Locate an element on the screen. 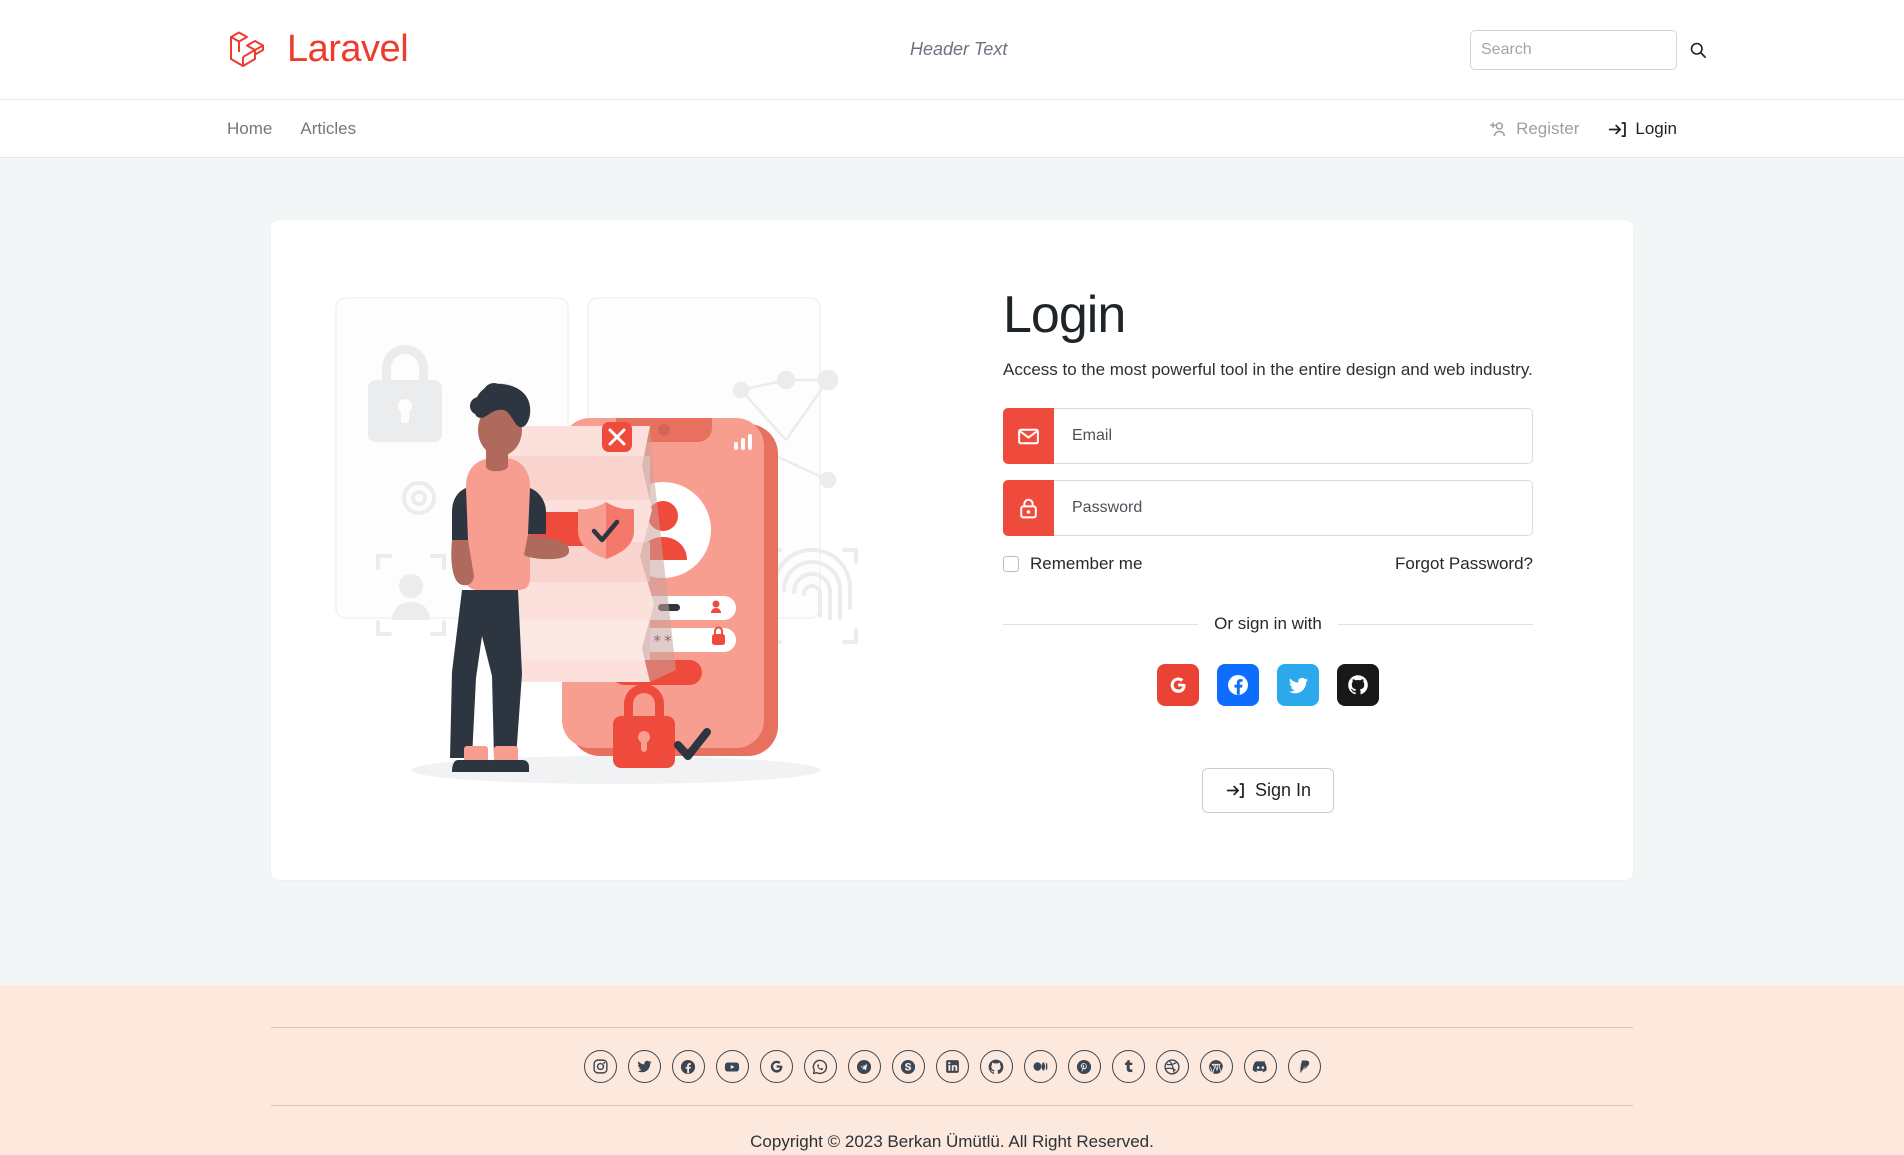  search-icon is located at coordinates (1698, 50).